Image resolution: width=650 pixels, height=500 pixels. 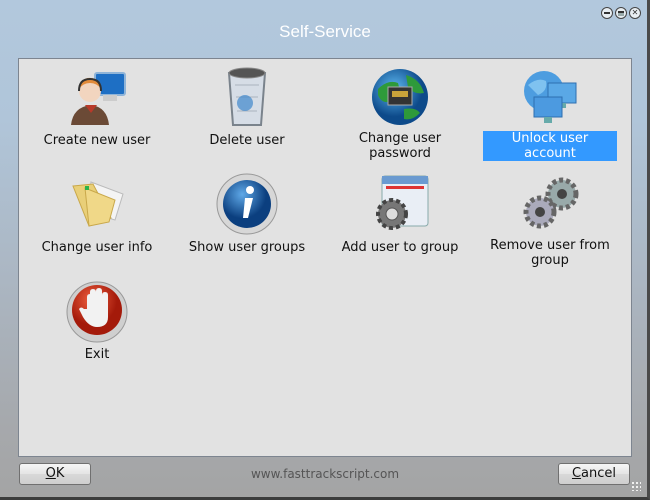 I want to click on action-label: Show user groups, so click(x=247, y=247).